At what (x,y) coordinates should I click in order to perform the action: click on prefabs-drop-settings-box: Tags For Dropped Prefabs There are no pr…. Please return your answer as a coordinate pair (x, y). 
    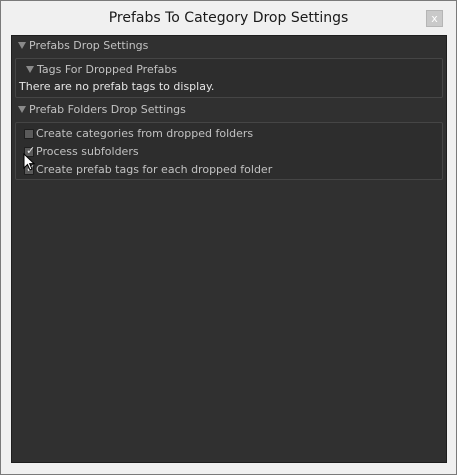
    Looking at the image, I should click on (229, 78).